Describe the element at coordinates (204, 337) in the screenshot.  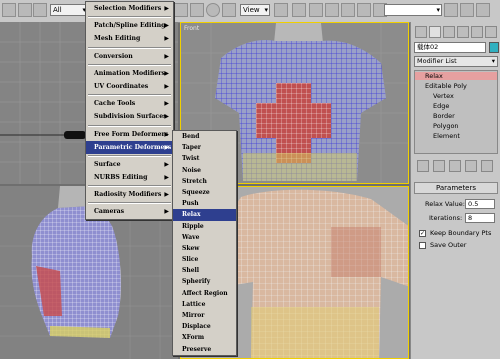
I see `submenu-item-xform: XForm` at that location.